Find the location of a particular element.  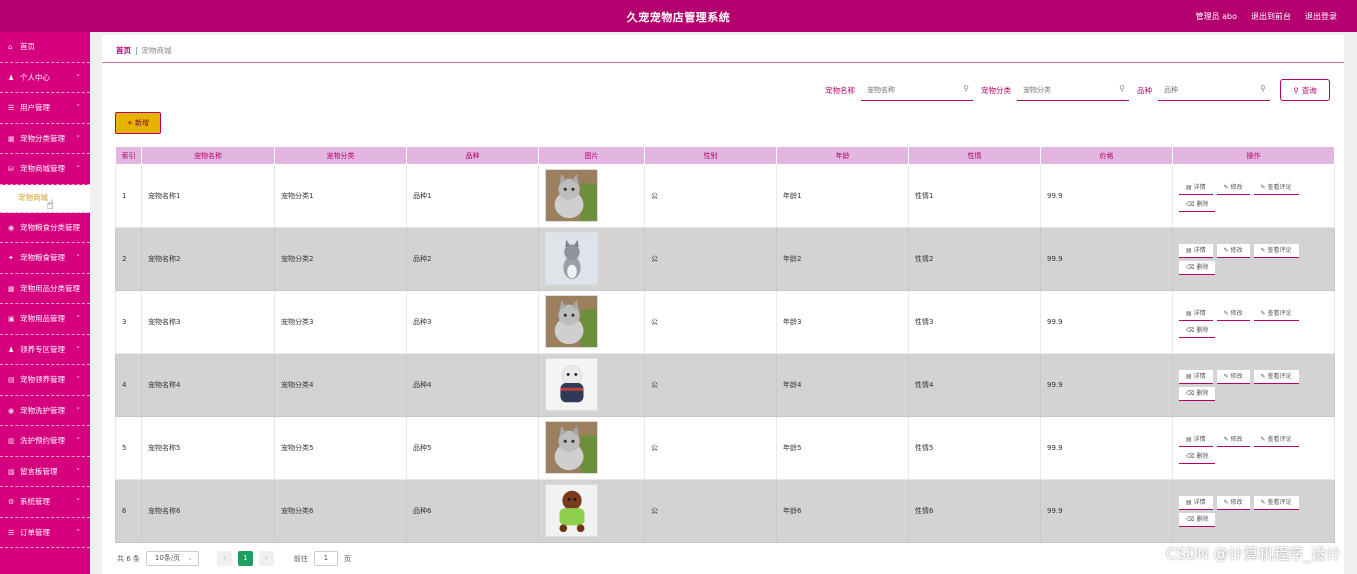

breed-field: ⚲ is located at coordinates (1214, 90).